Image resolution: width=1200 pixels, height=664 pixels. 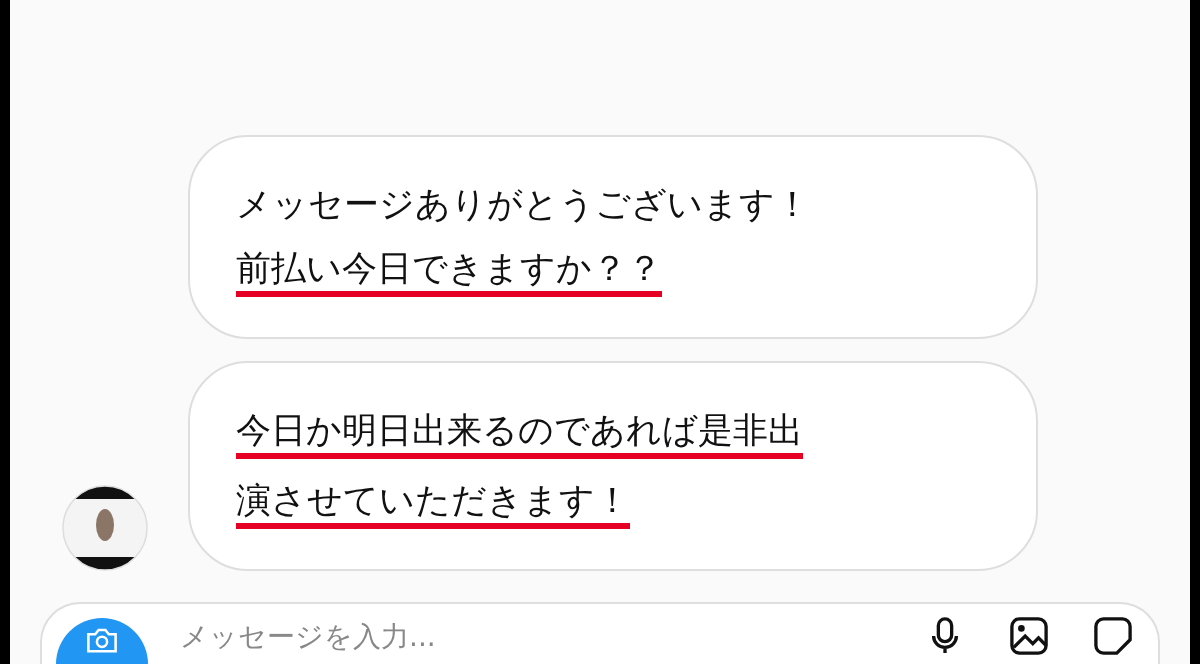 I want to click on message-text: 今日か明日出来るのであれば是非出, so click(x=519, y=433).